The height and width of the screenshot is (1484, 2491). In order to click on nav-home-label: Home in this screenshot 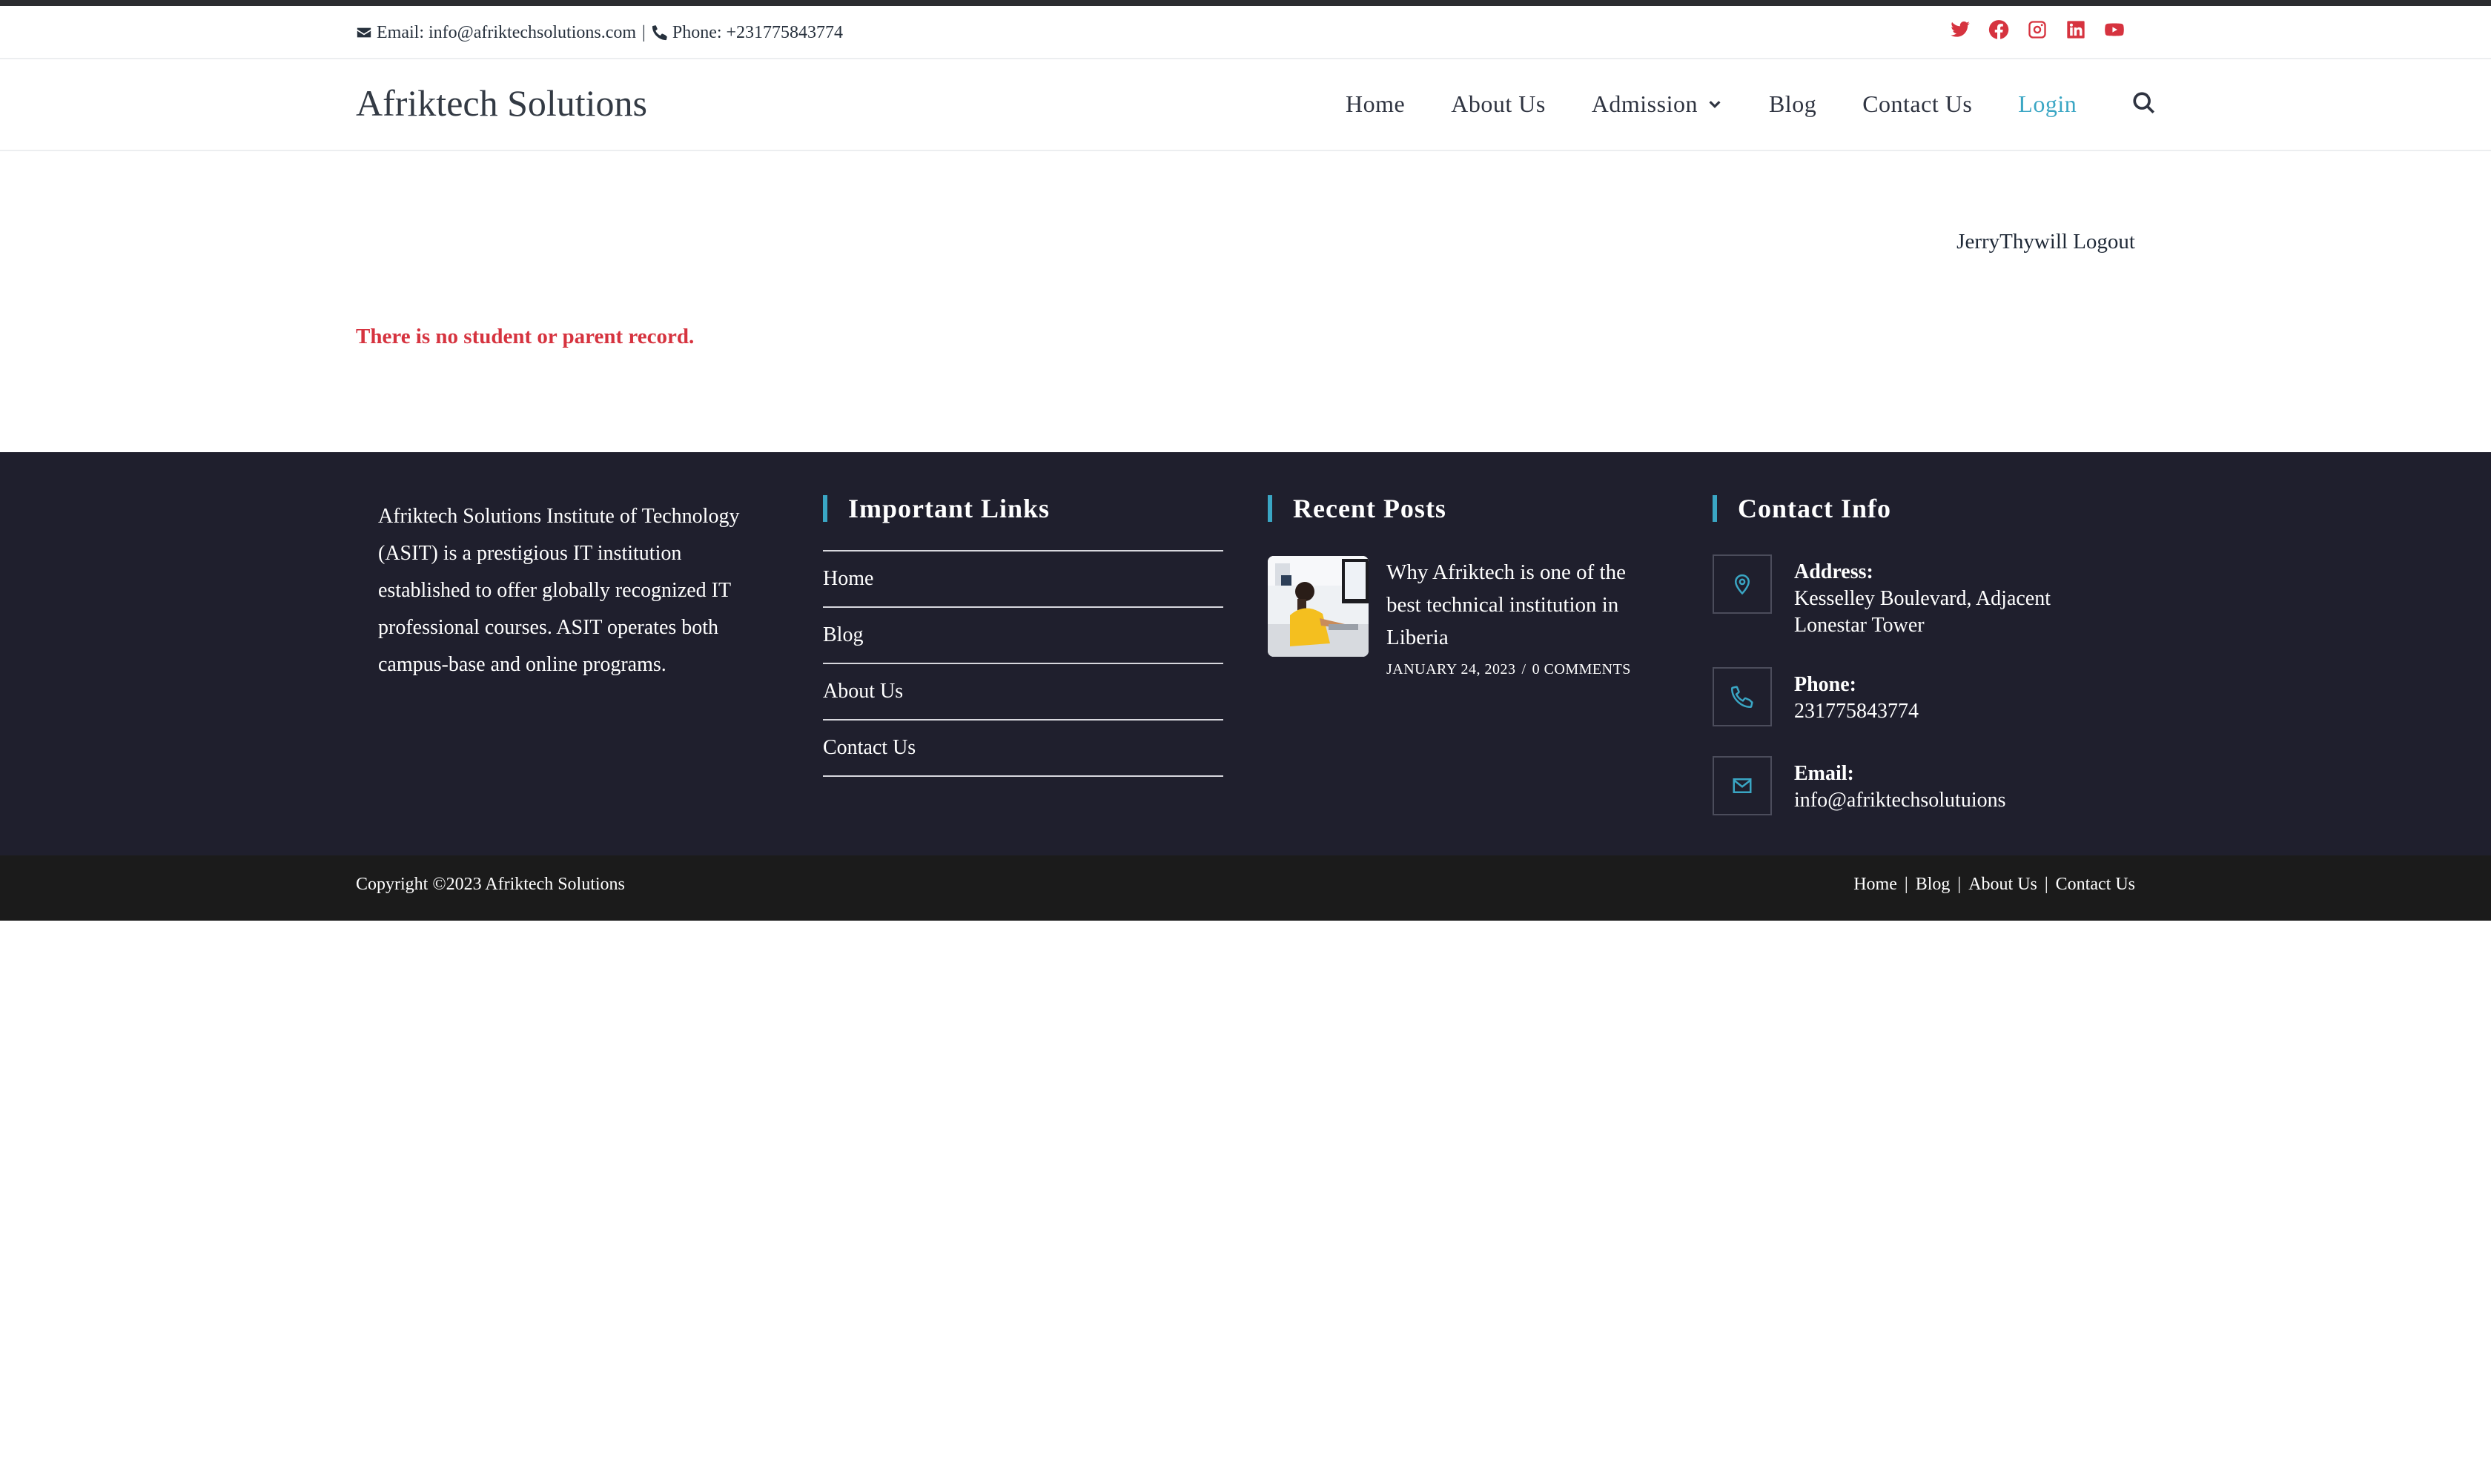, I will do `click(1376, 104)`.